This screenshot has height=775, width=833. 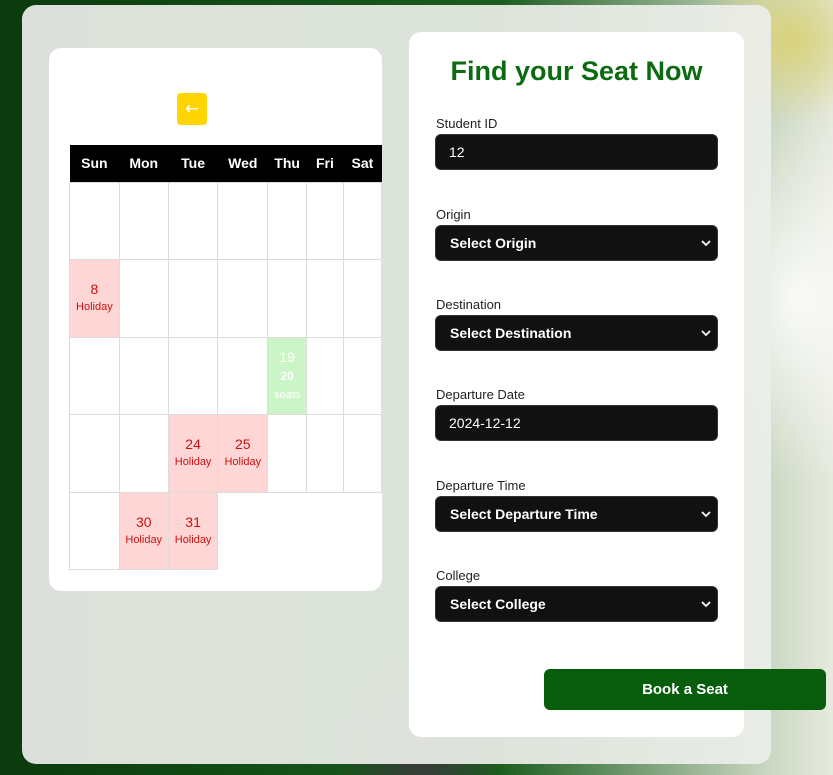 What do you see at coordinates (576, 604) in the screenshot?
I see `college-select: Select College` at bounding box center [576, 604].